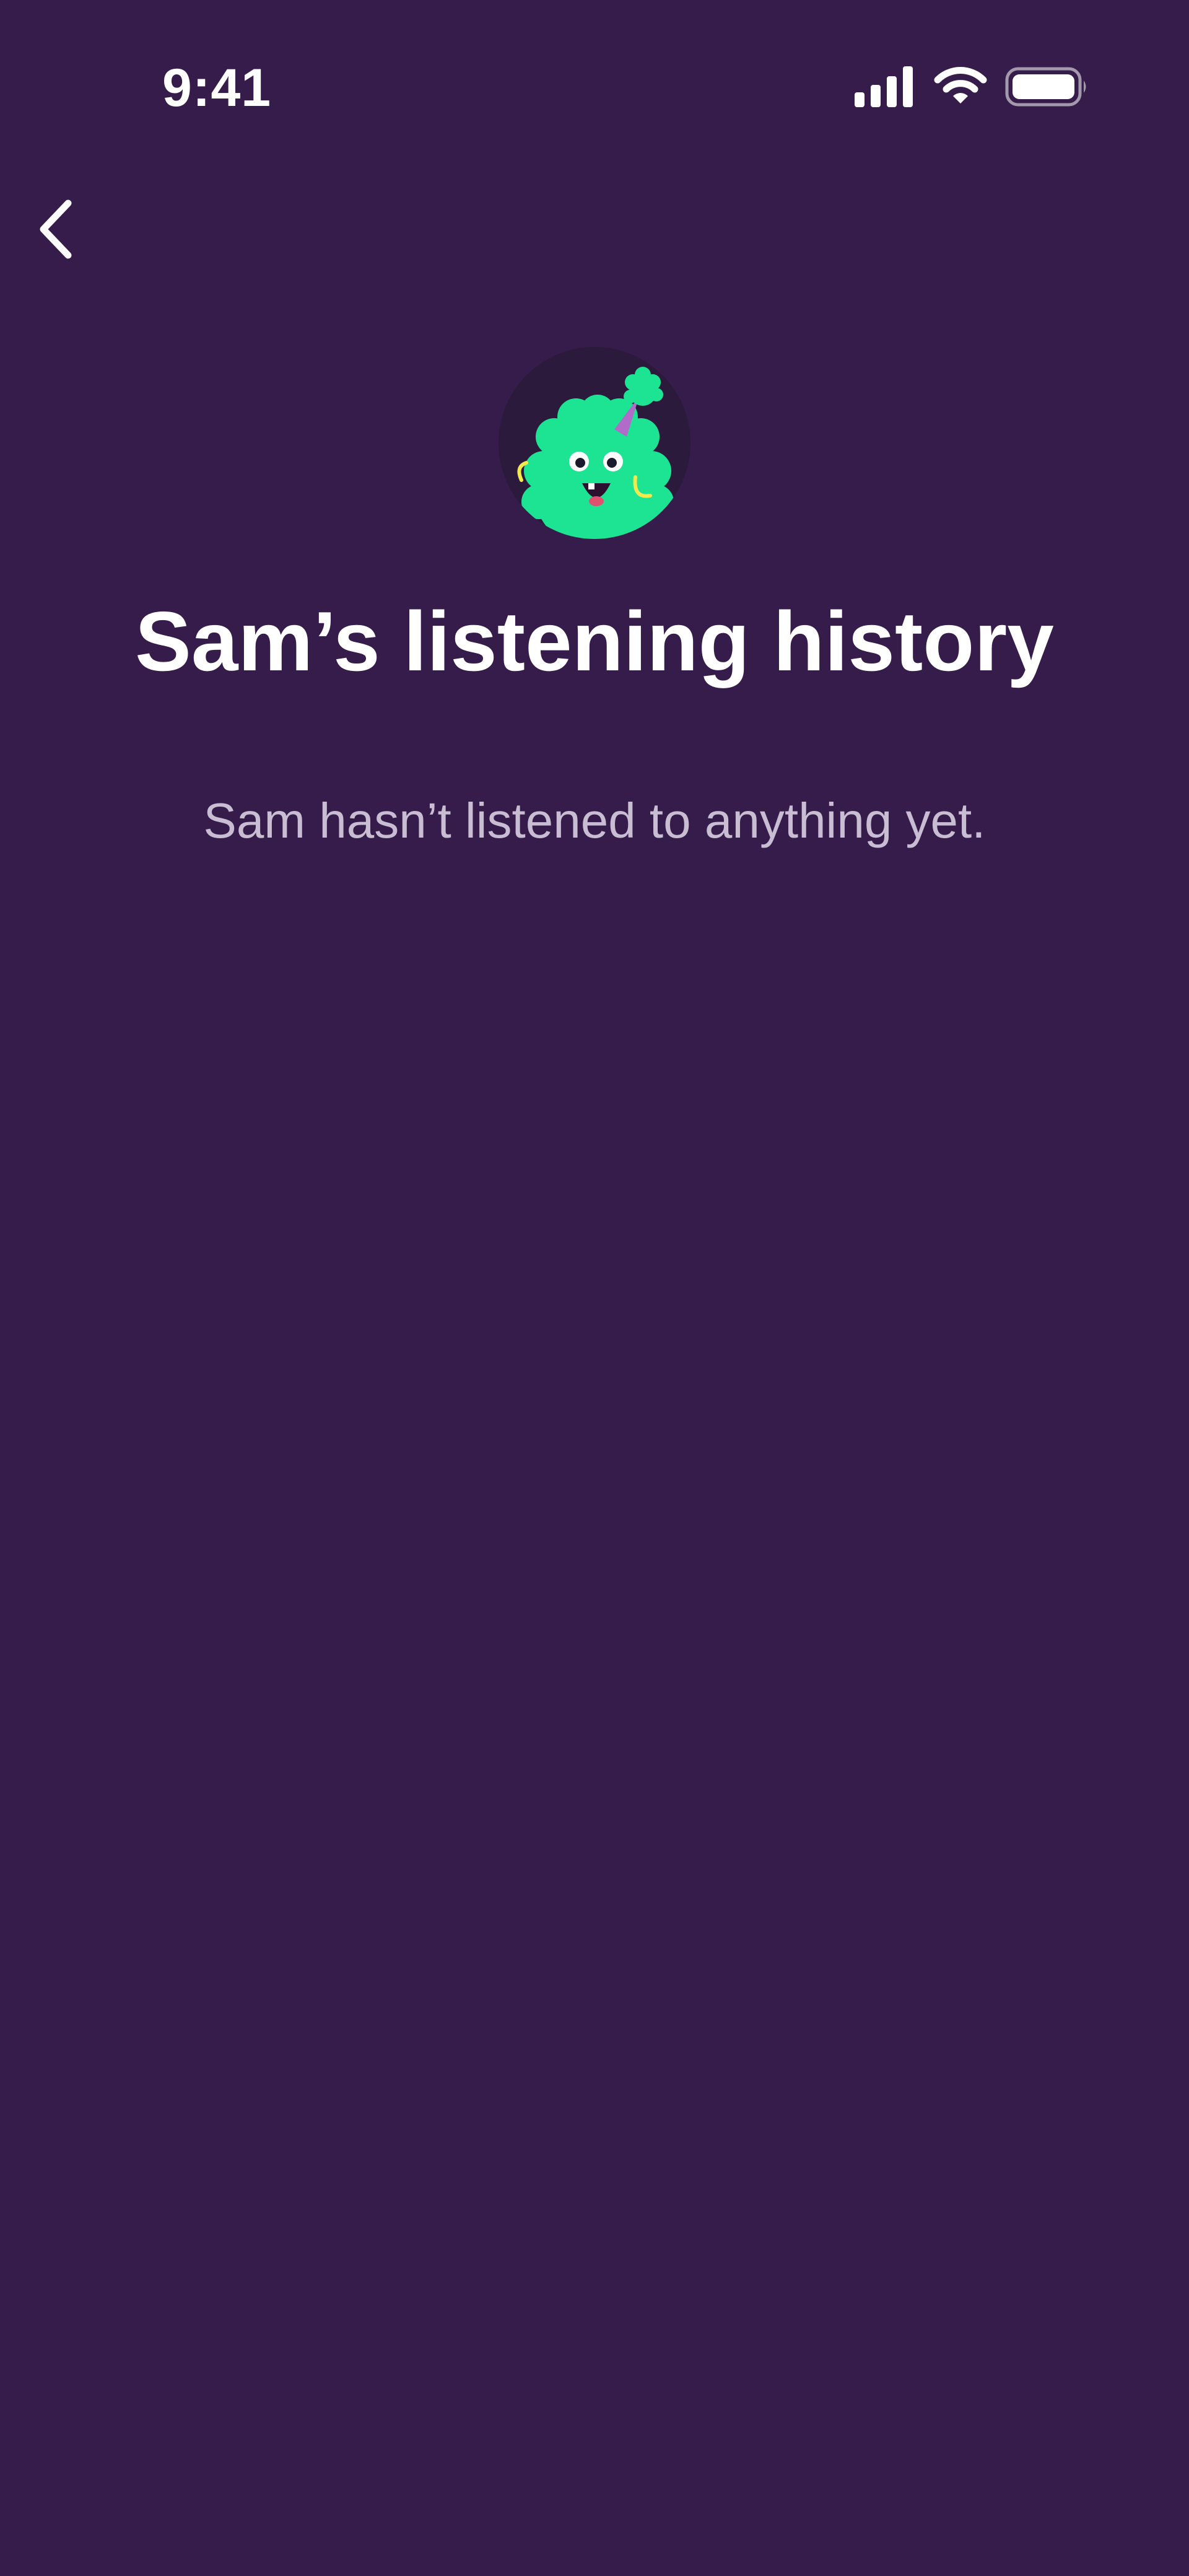 Image resolution: width=1189 pixels, height=2576 pixels. Describe the element at coordinates (884, 86) in the screenshot. I see `cellular-signal-icon` at that location.